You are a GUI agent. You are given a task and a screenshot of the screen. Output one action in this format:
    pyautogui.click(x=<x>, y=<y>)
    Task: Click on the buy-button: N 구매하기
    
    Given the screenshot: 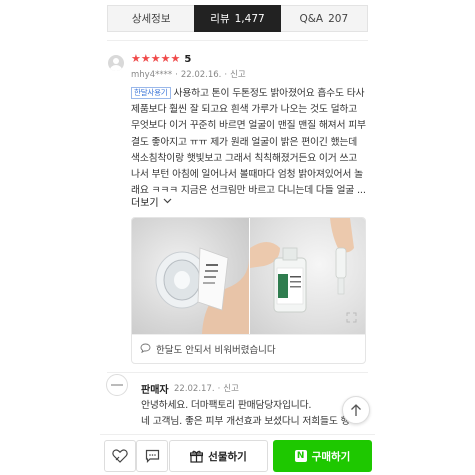 What is the action you would take?
    pyautogui.click(x=322, y=456)
    